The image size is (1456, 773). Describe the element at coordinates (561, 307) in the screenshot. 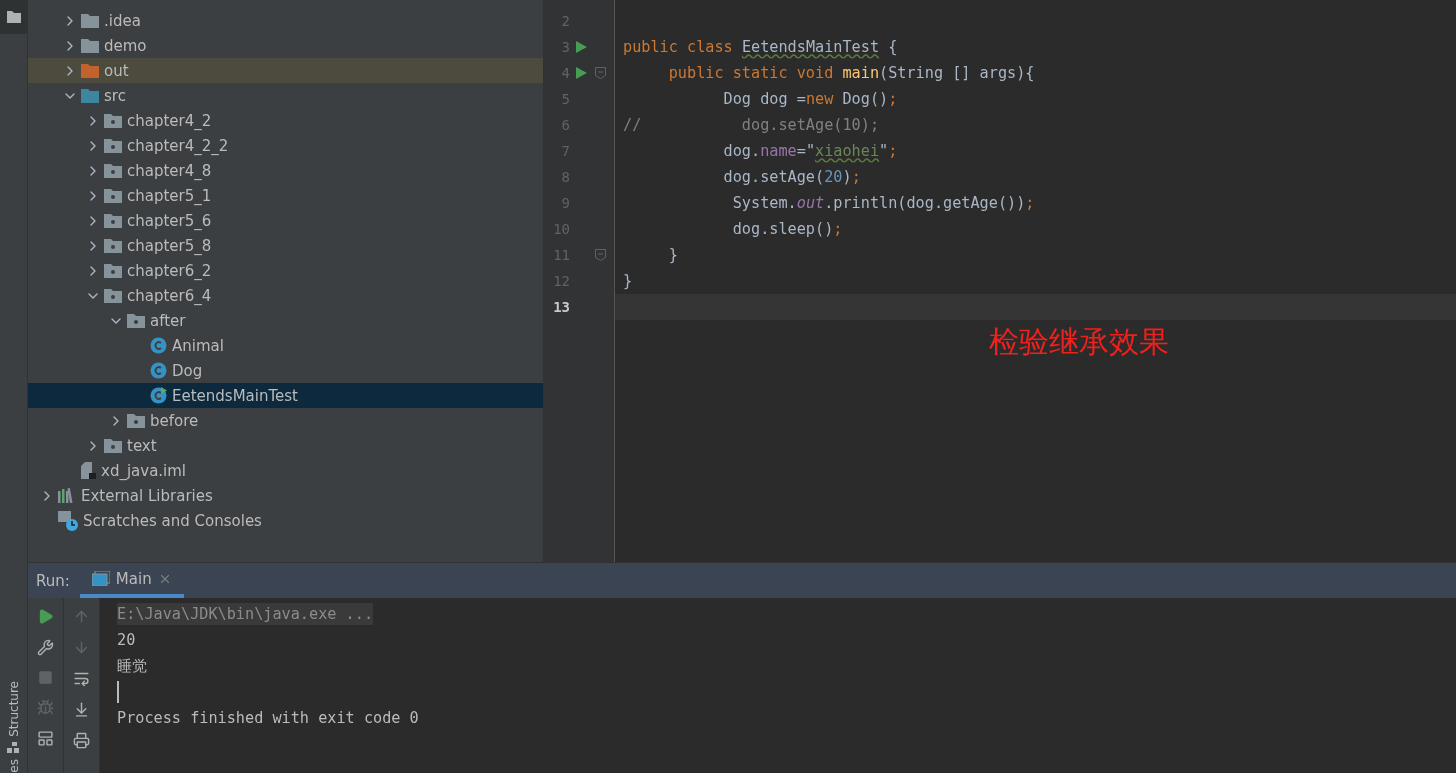

I see `line-number: 13` at that location.